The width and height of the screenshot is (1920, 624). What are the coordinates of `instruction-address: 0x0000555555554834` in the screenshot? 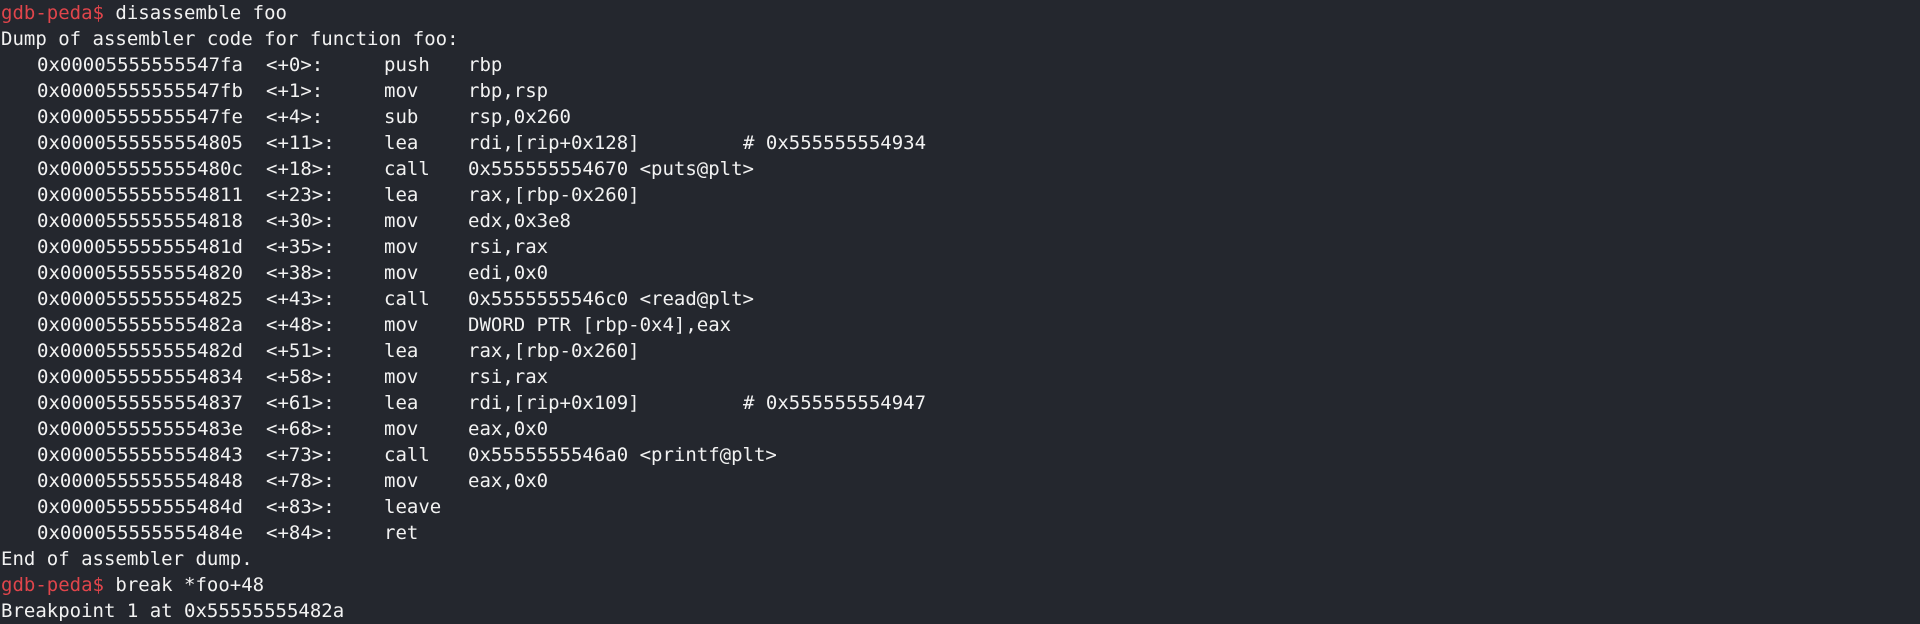 It's located at (140, 377).